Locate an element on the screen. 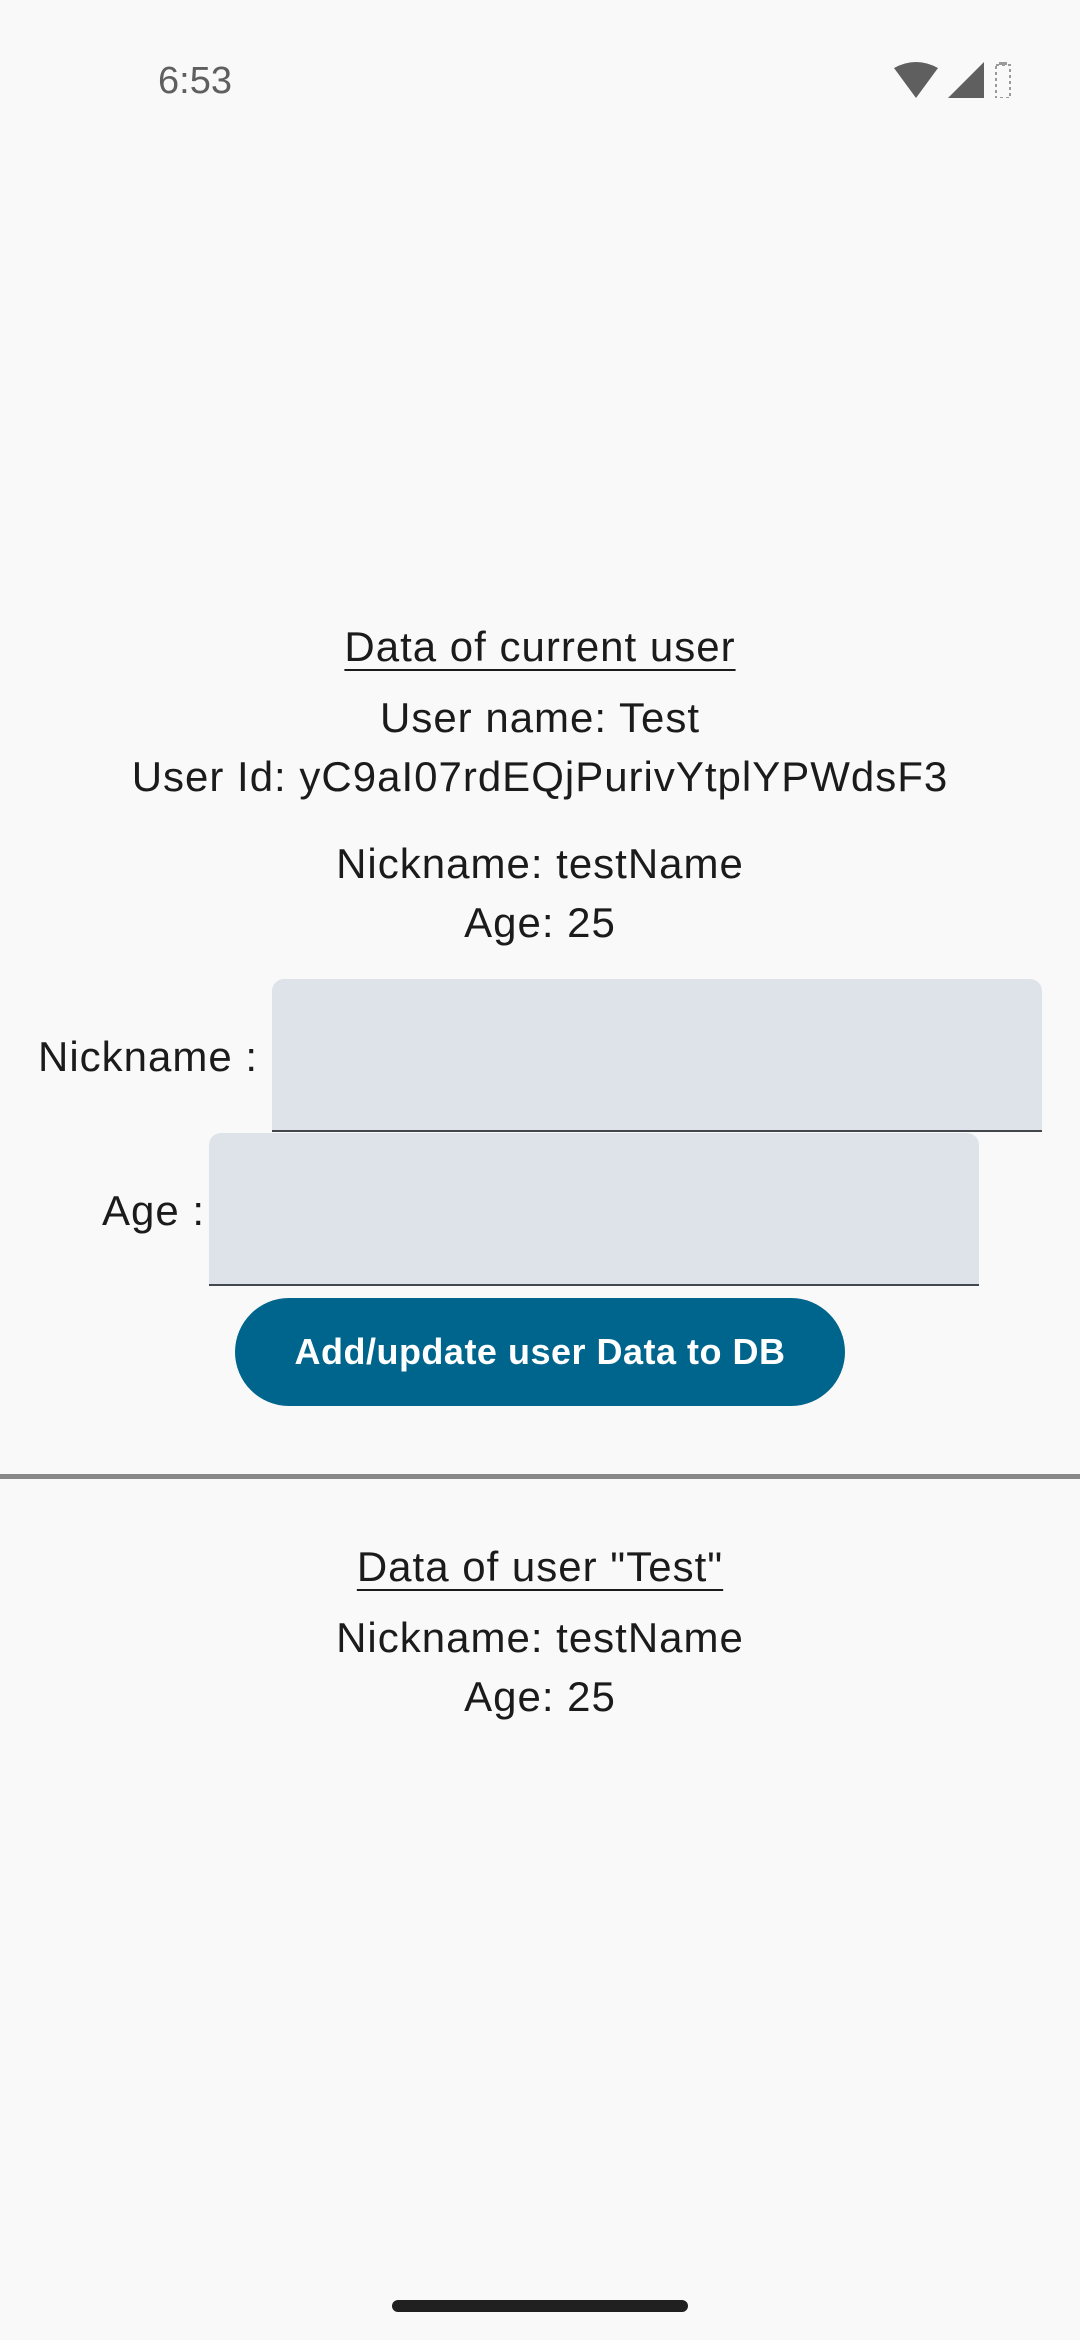 The width and height of the screenshot is (1080, 2340). nickname-label: Nickname : is located at coordinates (148, 1056).